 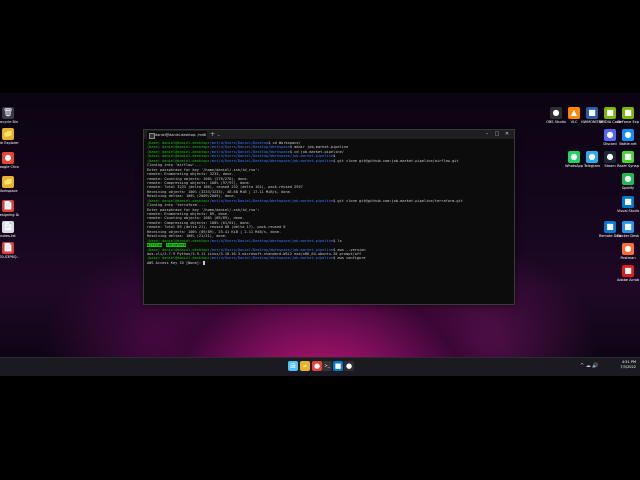 I want to click on remote-desktop-icon: ■, so click(x=610, y=227).